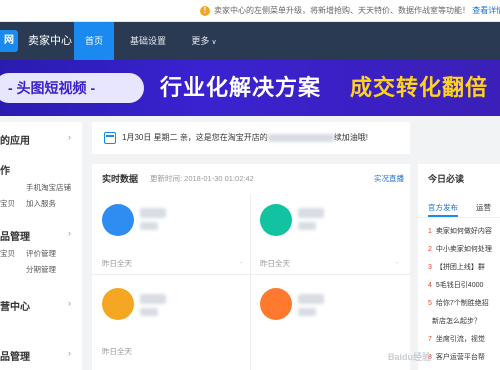 The width and height of the screenshot is (500, 370). What do you see at coordinates (276, 304) in the screenshot?
I see `conversion-icon` at bounding box center [276, 304].